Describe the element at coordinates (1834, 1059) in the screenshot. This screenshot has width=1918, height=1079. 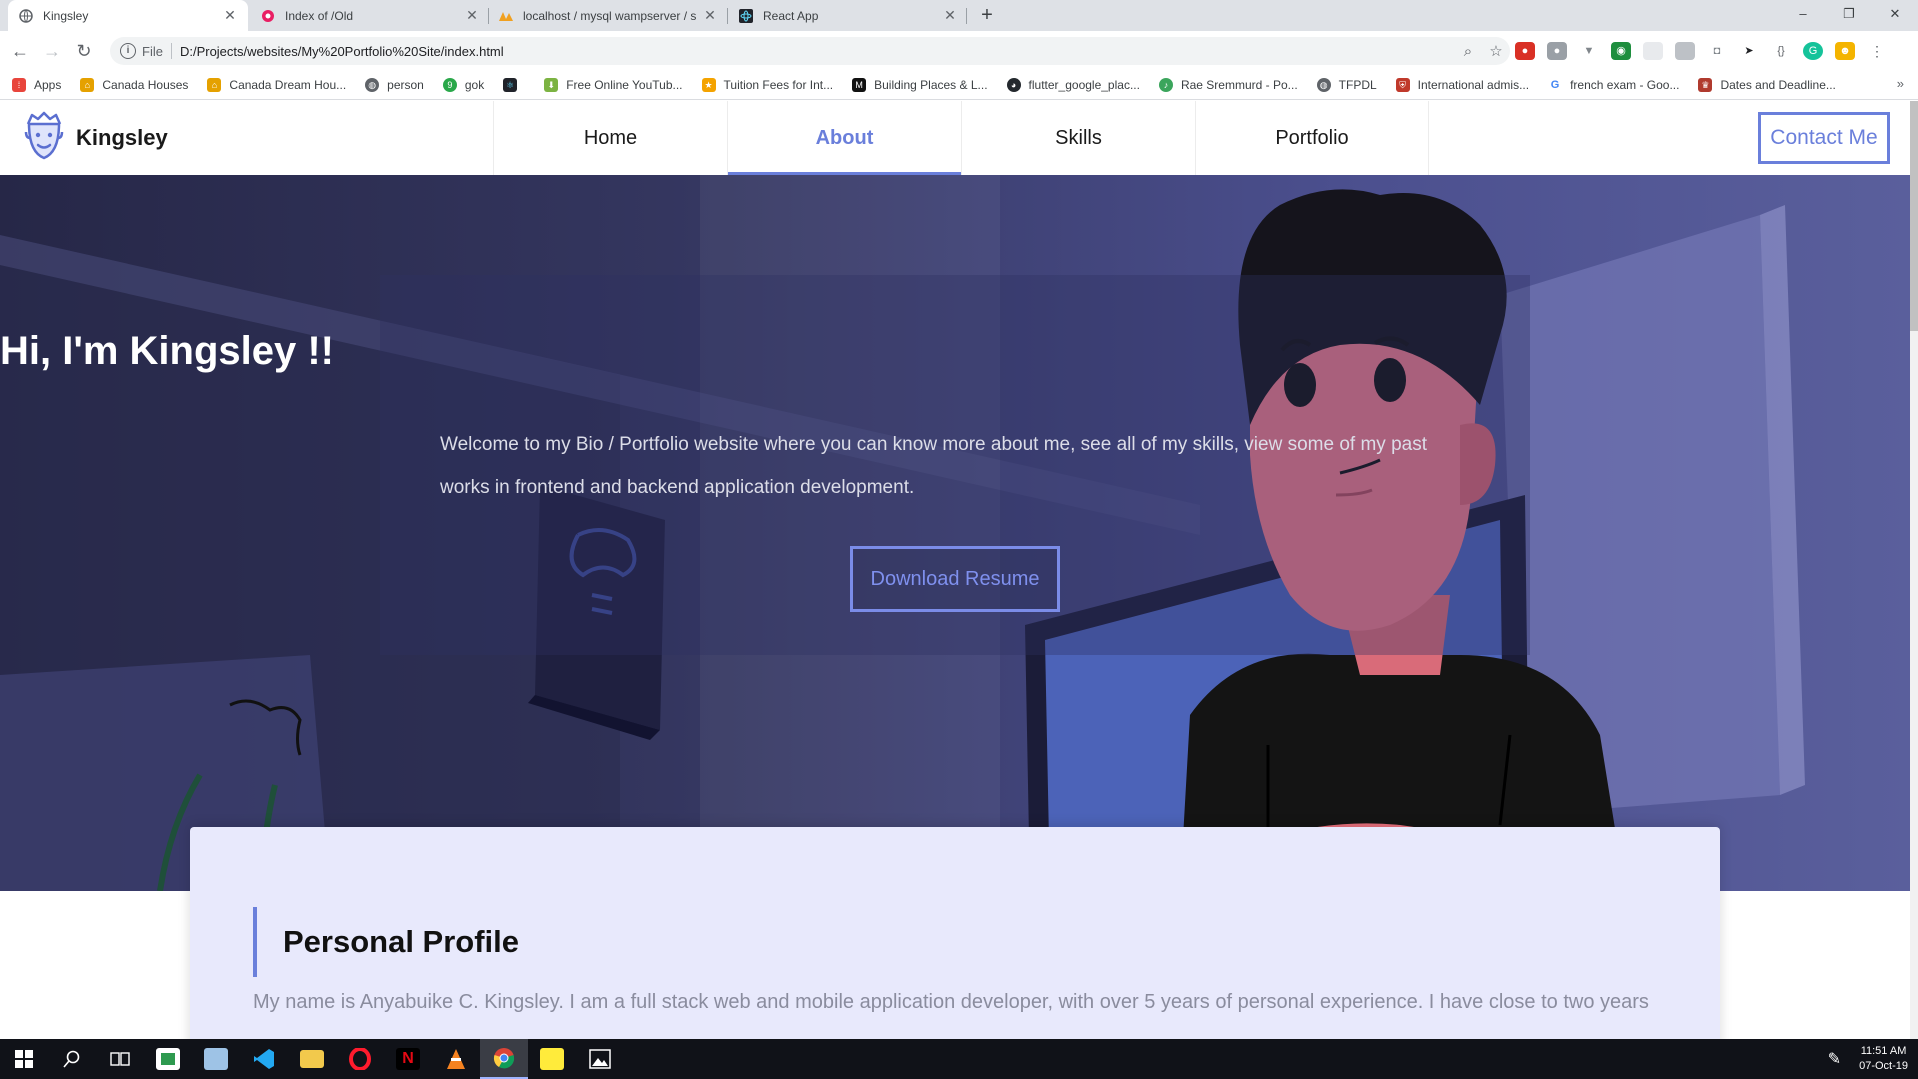
I see `pen-ink-icon: ✎` at that location.